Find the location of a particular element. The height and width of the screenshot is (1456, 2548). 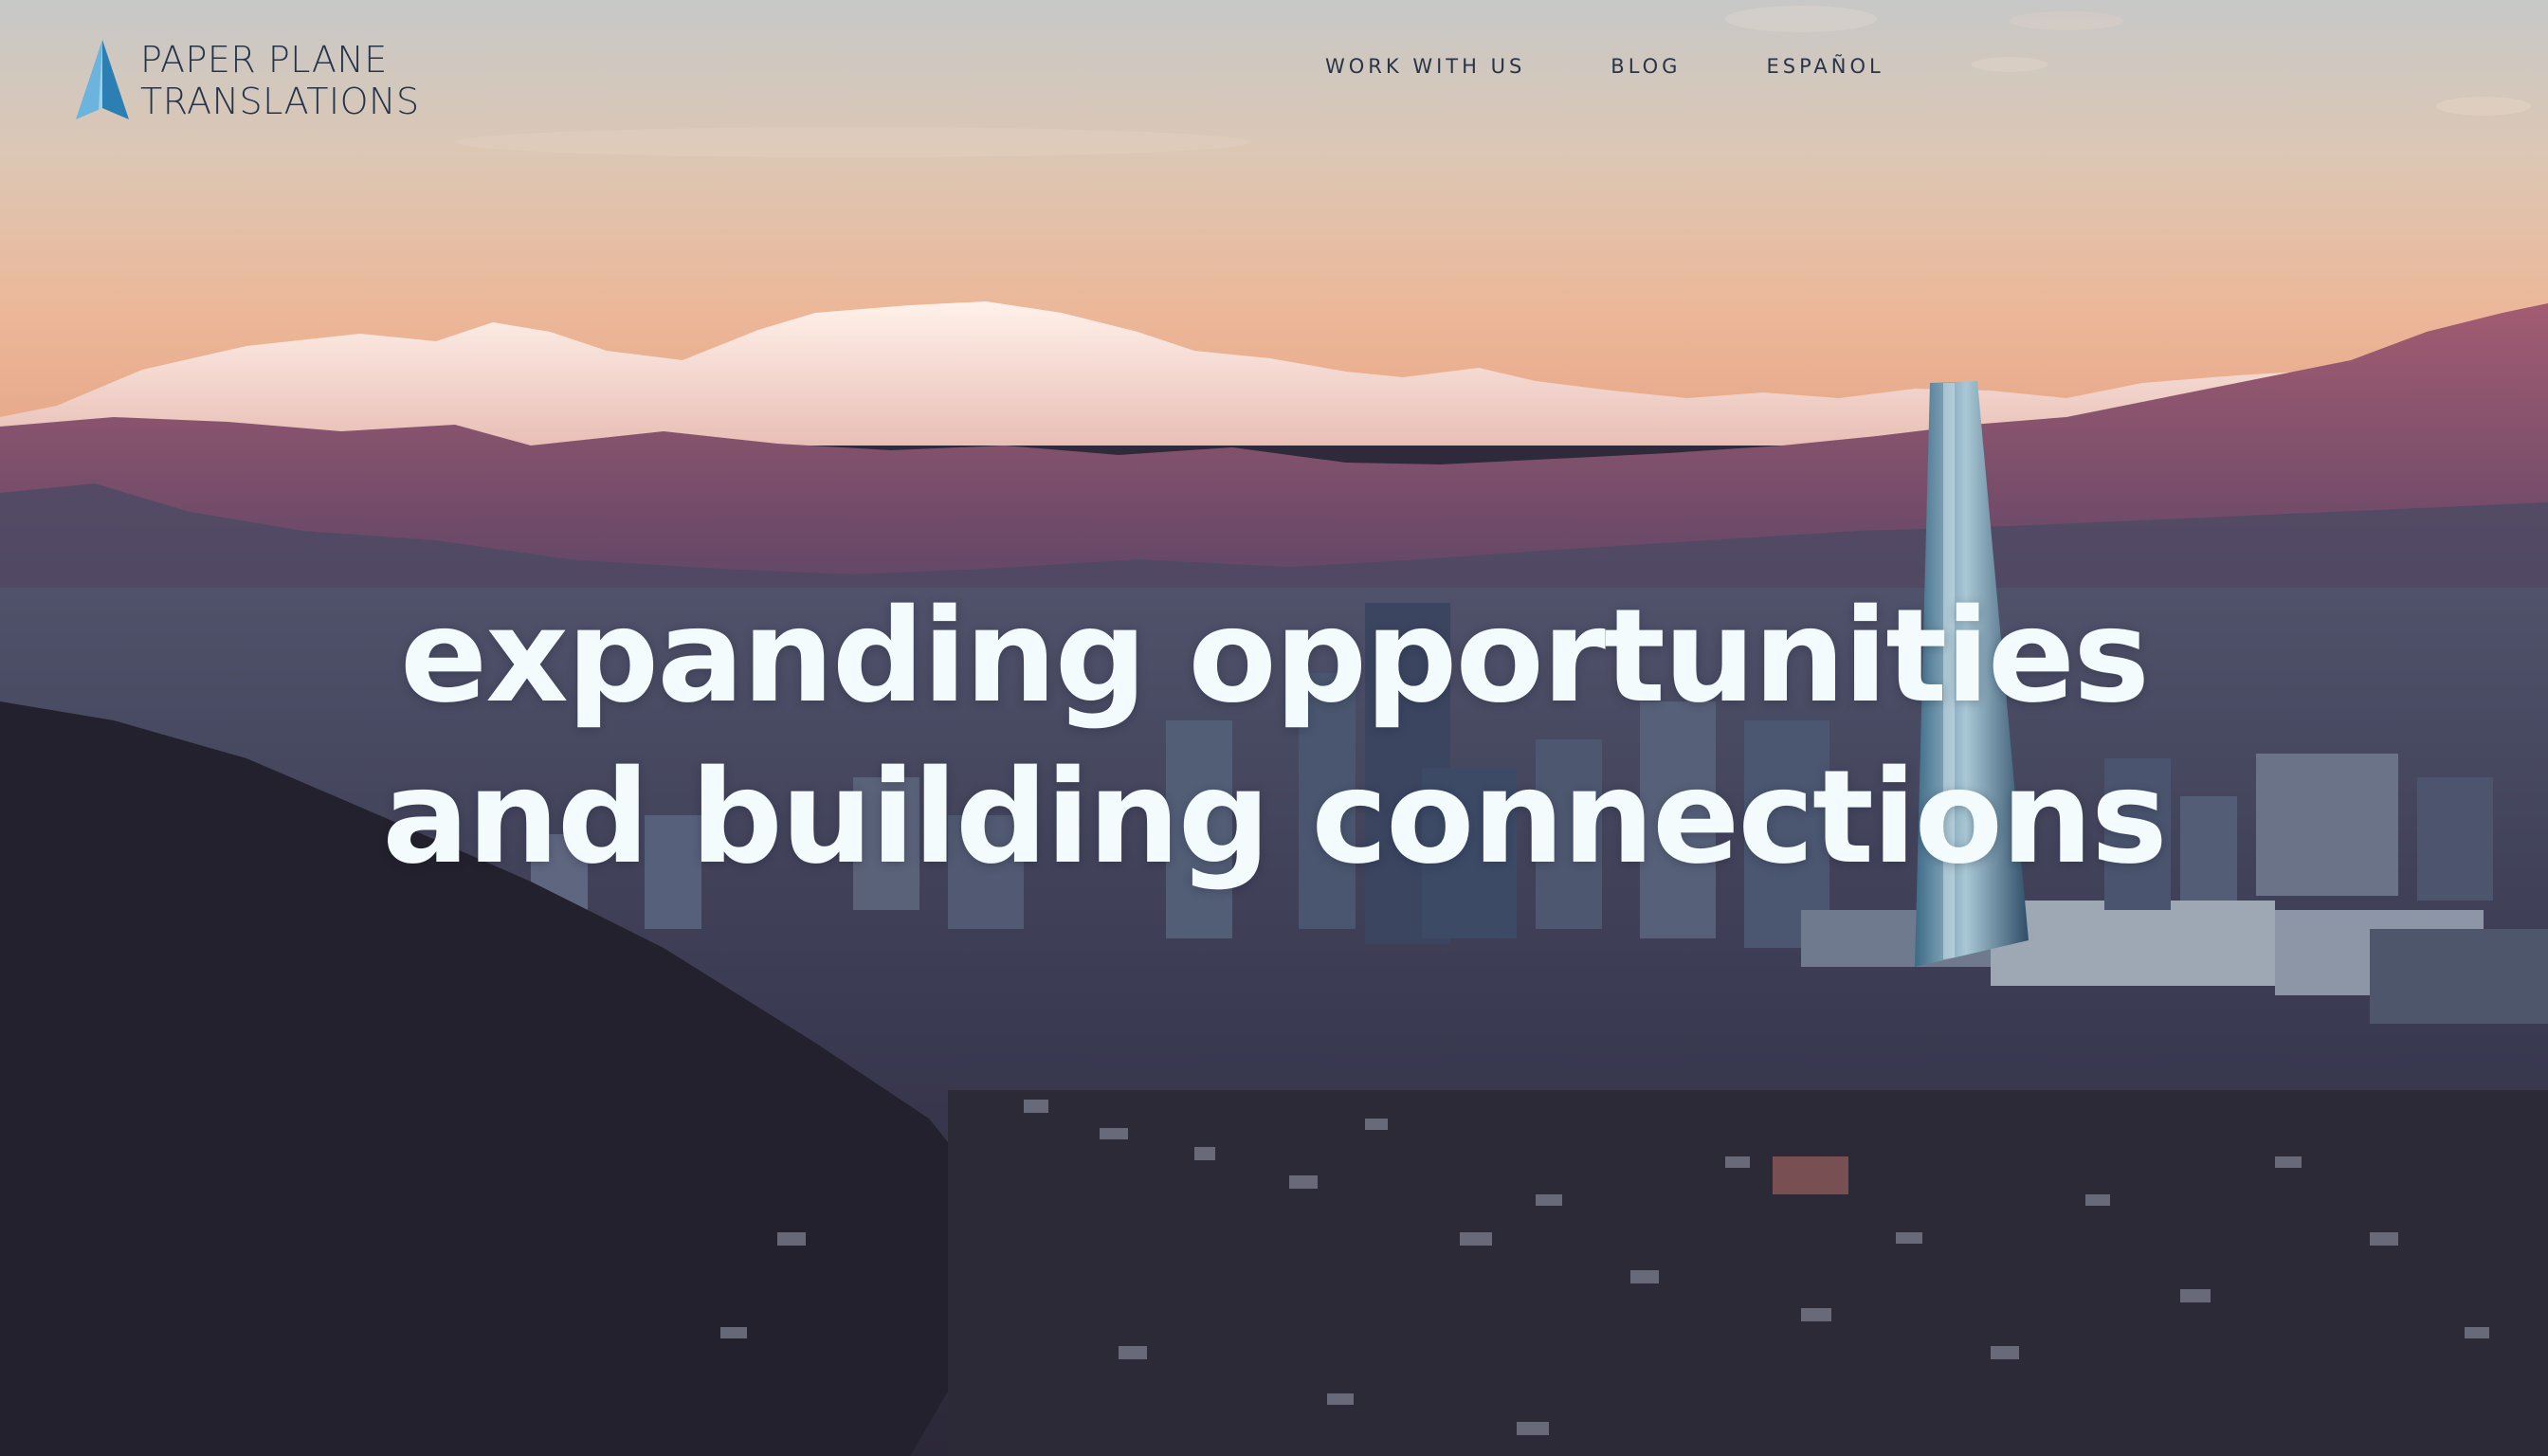

brand-name-line2: TRANSLATIONS is located at coordinates (280, 101).